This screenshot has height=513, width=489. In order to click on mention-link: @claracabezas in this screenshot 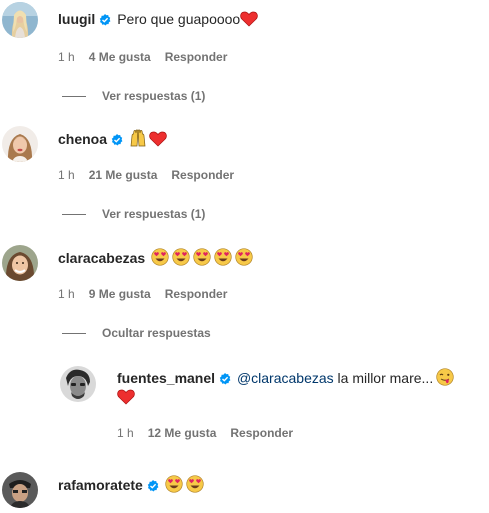, I will do `click(285, 378)`.